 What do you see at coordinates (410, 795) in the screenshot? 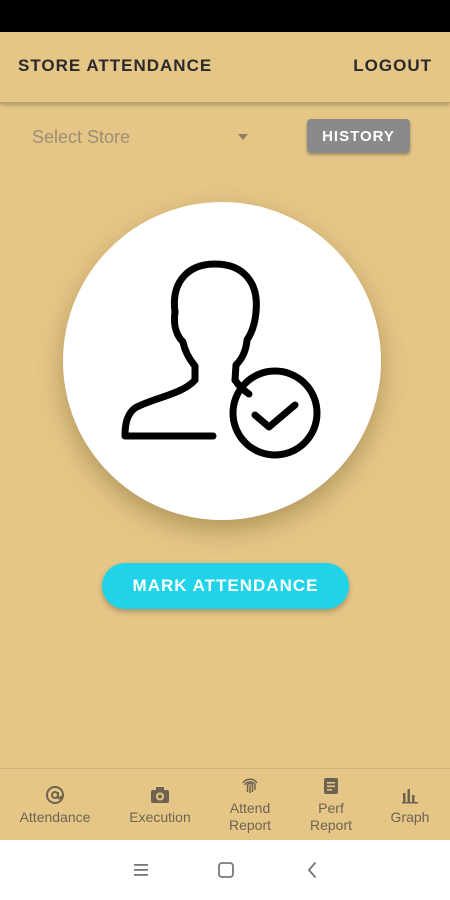
I see `bar-chart-icon` at bounding box center [410, 795].